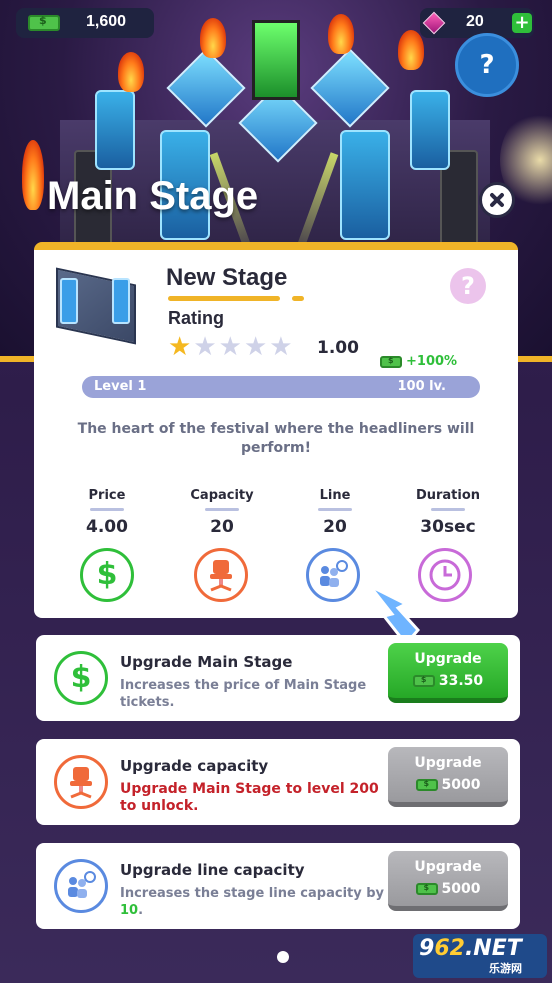 The height and width of the screenshot is (983, 552). I want to click on stat-label: Line, so click(335, 495).